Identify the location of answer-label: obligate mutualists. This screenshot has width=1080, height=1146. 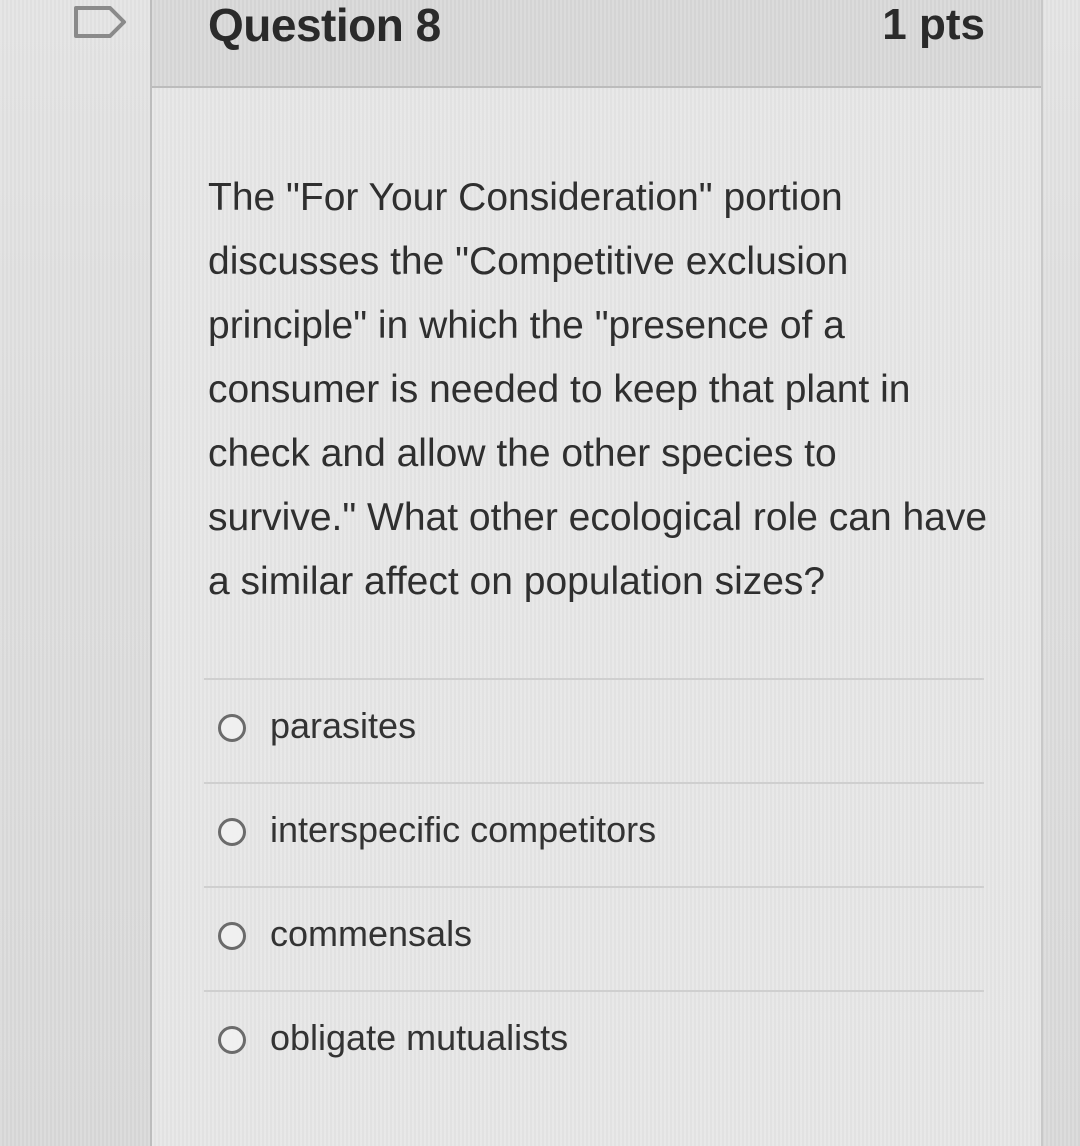
(419, 1038).